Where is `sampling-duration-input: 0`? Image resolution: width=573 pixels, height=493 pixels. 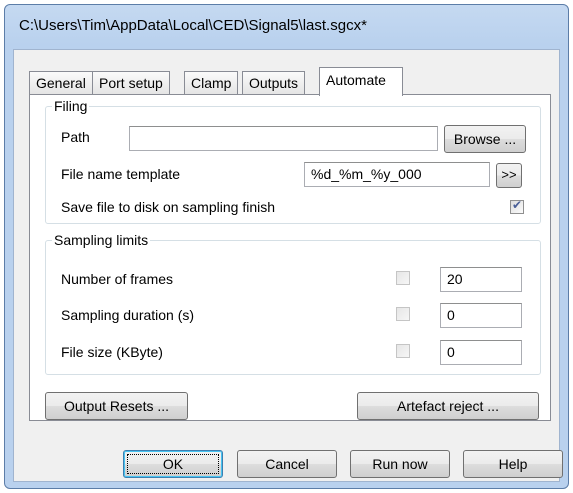
sampling-duration-input: 0 is located at coordinates (481, 315).